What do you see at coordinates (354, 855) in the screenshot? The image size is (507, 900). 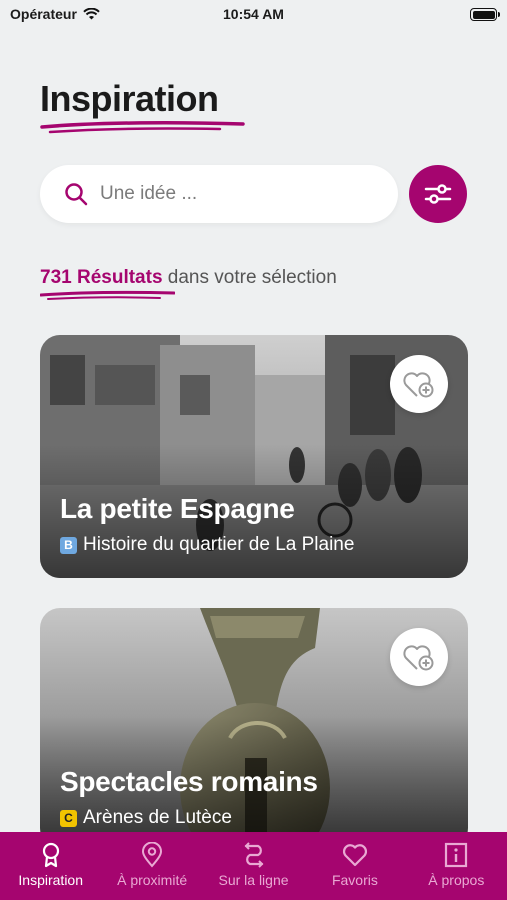 I see `heart-icon` at bounding box center [354, 855].